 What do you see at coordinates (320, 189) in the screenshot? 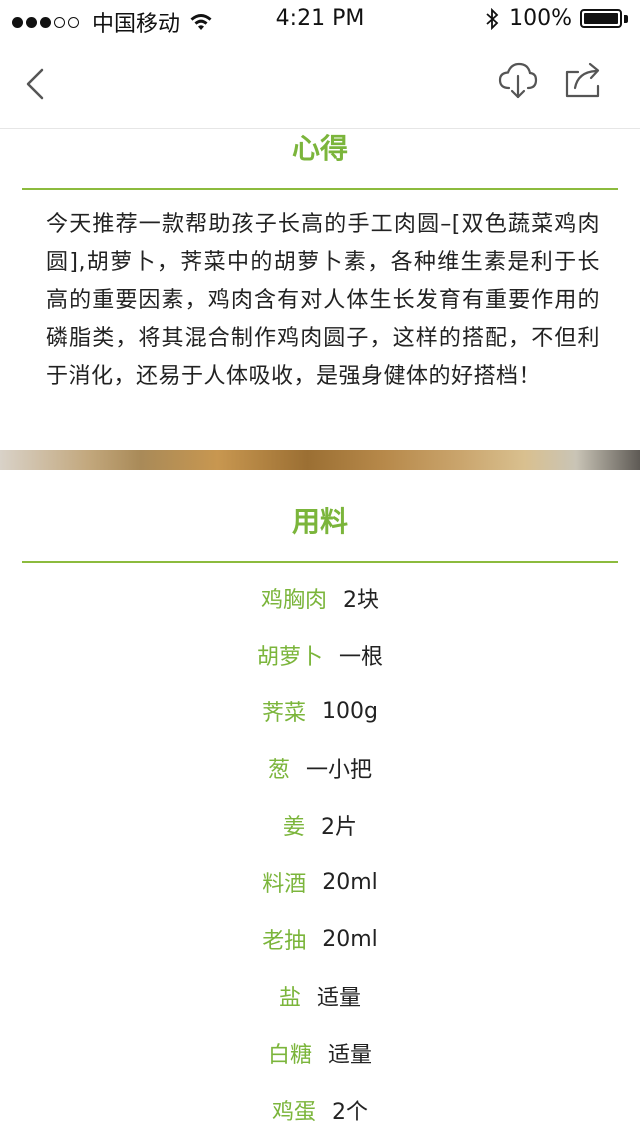
I see `tips-divider` at bounding box center [320, 189].